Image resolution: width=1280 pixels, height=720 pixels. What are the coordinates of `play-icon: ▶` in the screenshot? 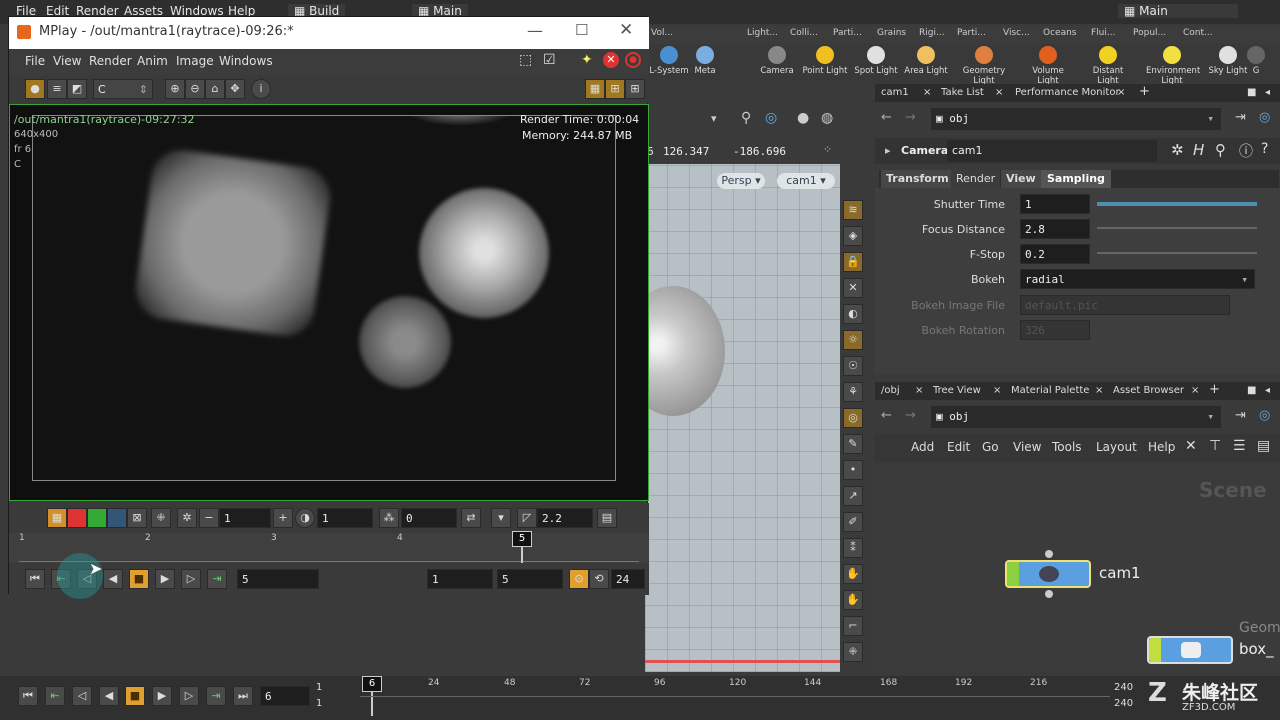 It's located at (165, 579).